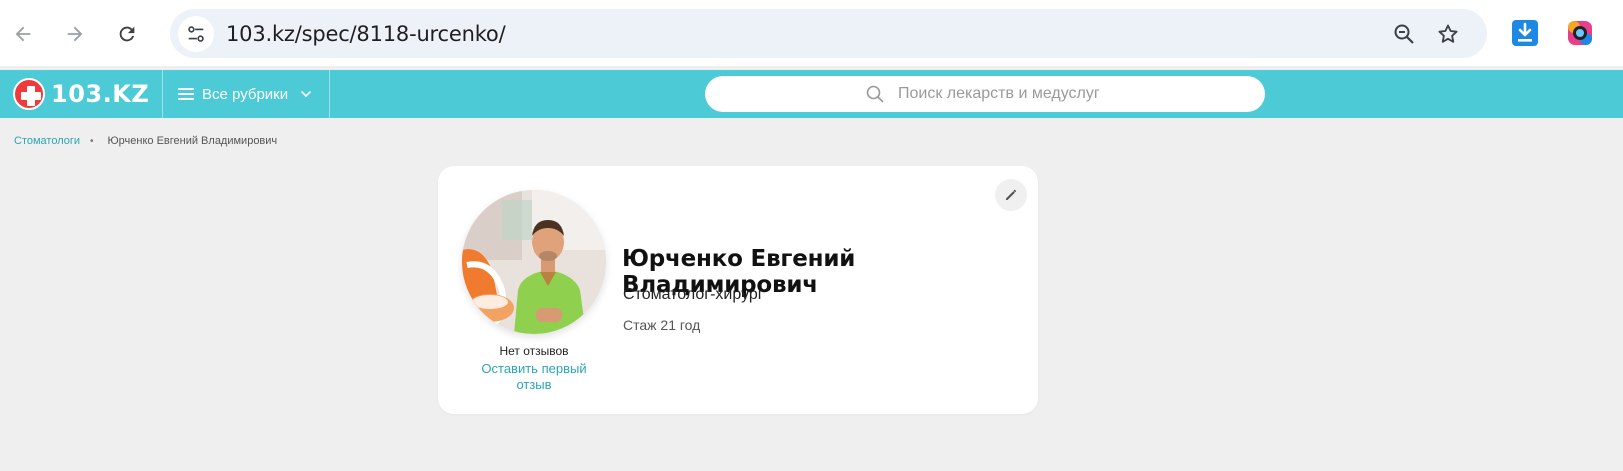 The width and height of the screenshot is (1623, 471). I want to click on download-icon, so click(1525, 33).